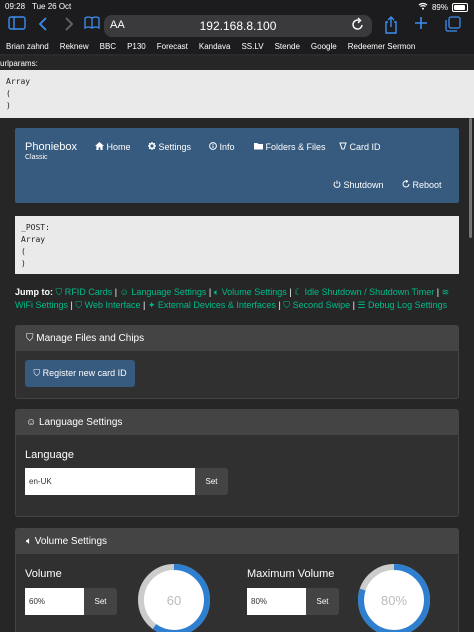 The height and width of the screenshot is (632, 474). Describe the element at coordinates (17, 26) in the screenshot. I see `sidebar-icon` at that location.